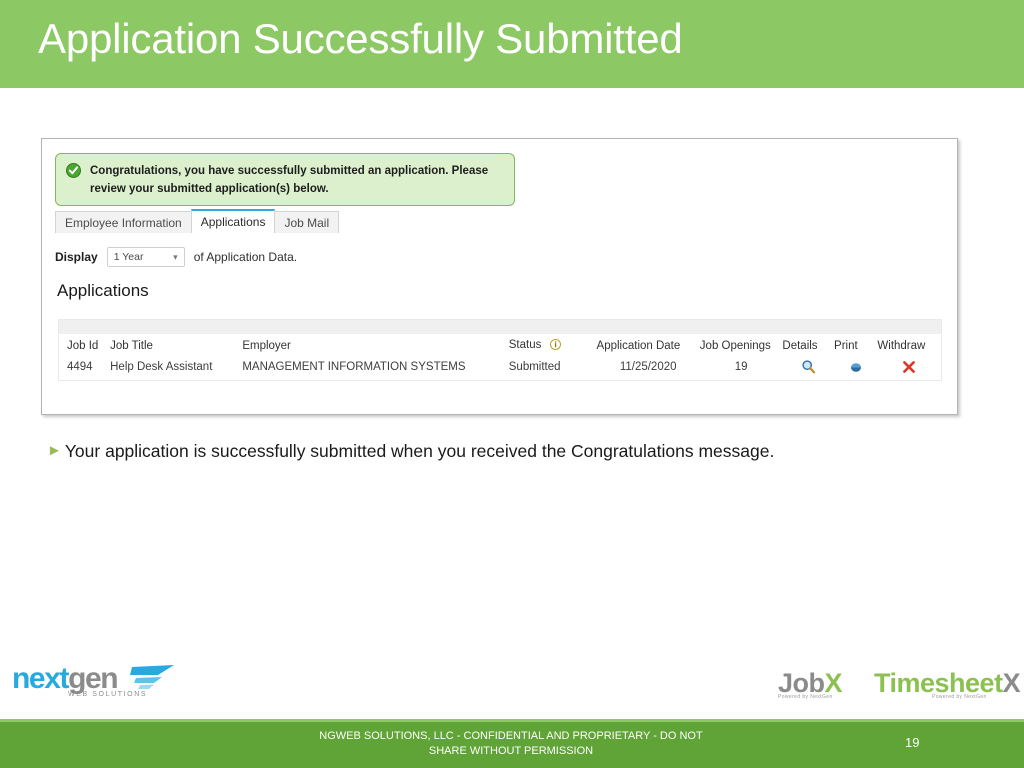  I want to click on magnifier-icon, so click(808, 367).